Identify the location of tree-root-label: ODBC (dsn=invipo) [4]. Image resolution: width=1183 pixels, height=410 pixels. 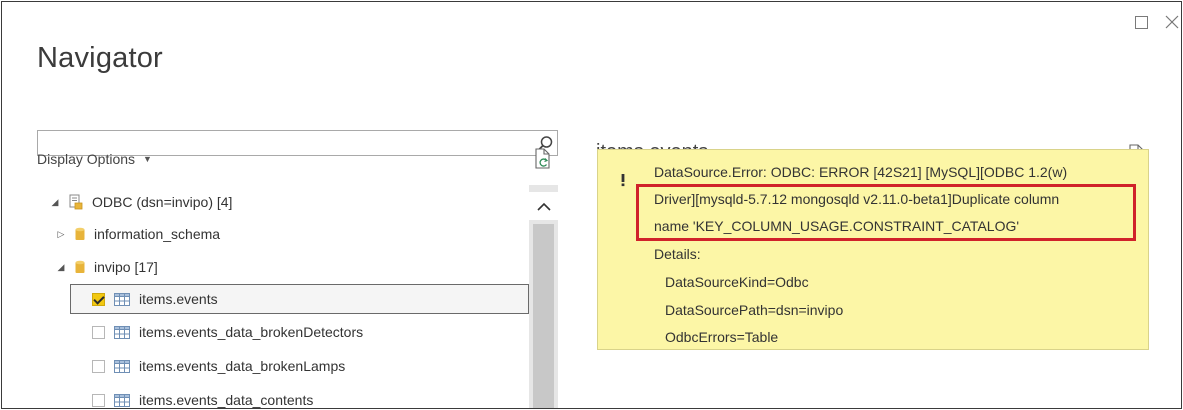
(162, 202).